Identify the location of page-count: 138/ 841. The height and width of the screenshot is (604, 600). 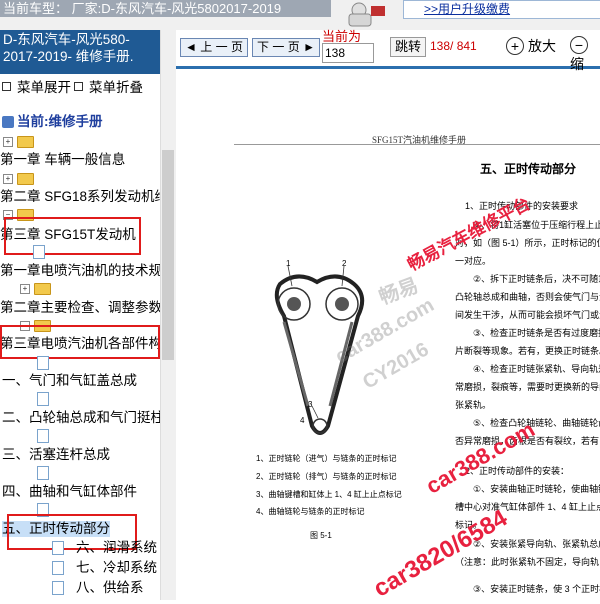
(453, 46).